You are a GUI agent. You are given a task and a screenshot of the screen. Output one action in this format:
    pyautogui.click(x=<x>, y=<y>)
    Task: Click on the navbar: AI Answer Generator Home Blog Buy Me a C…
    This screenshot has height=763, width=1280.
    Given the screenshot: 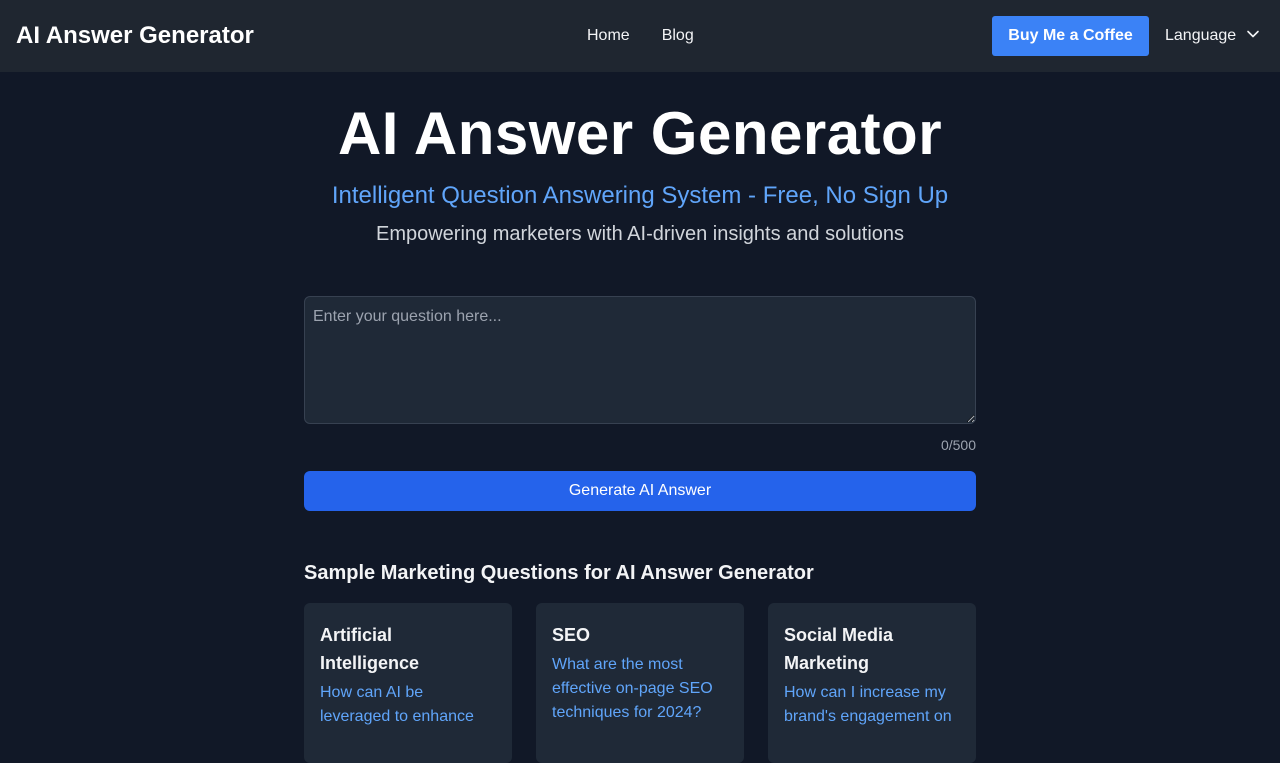 What is the action you would take?
    pyautogui.click(x=640, y=36)
    